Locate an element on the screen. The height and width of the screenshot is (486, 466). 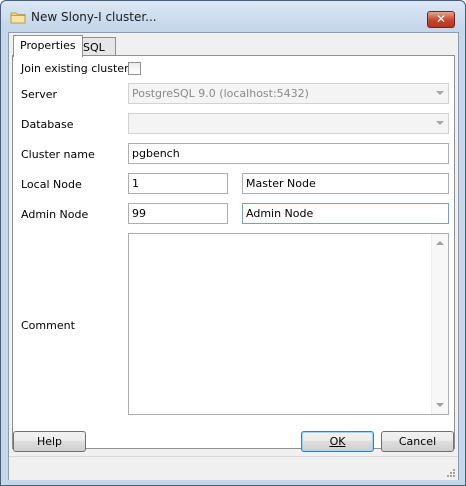
comment-label: Comment is located at coordinates (48, 325).